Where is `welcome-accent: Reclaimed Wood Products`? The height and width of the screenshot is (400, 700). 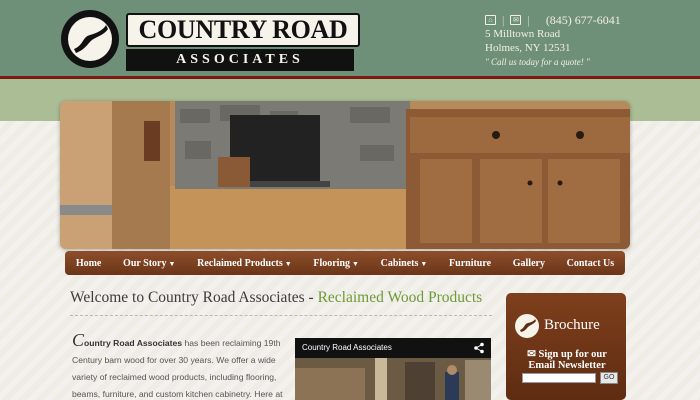 welcome-accent: Reclaimed Wood Products is located at coordinates (400, 297).